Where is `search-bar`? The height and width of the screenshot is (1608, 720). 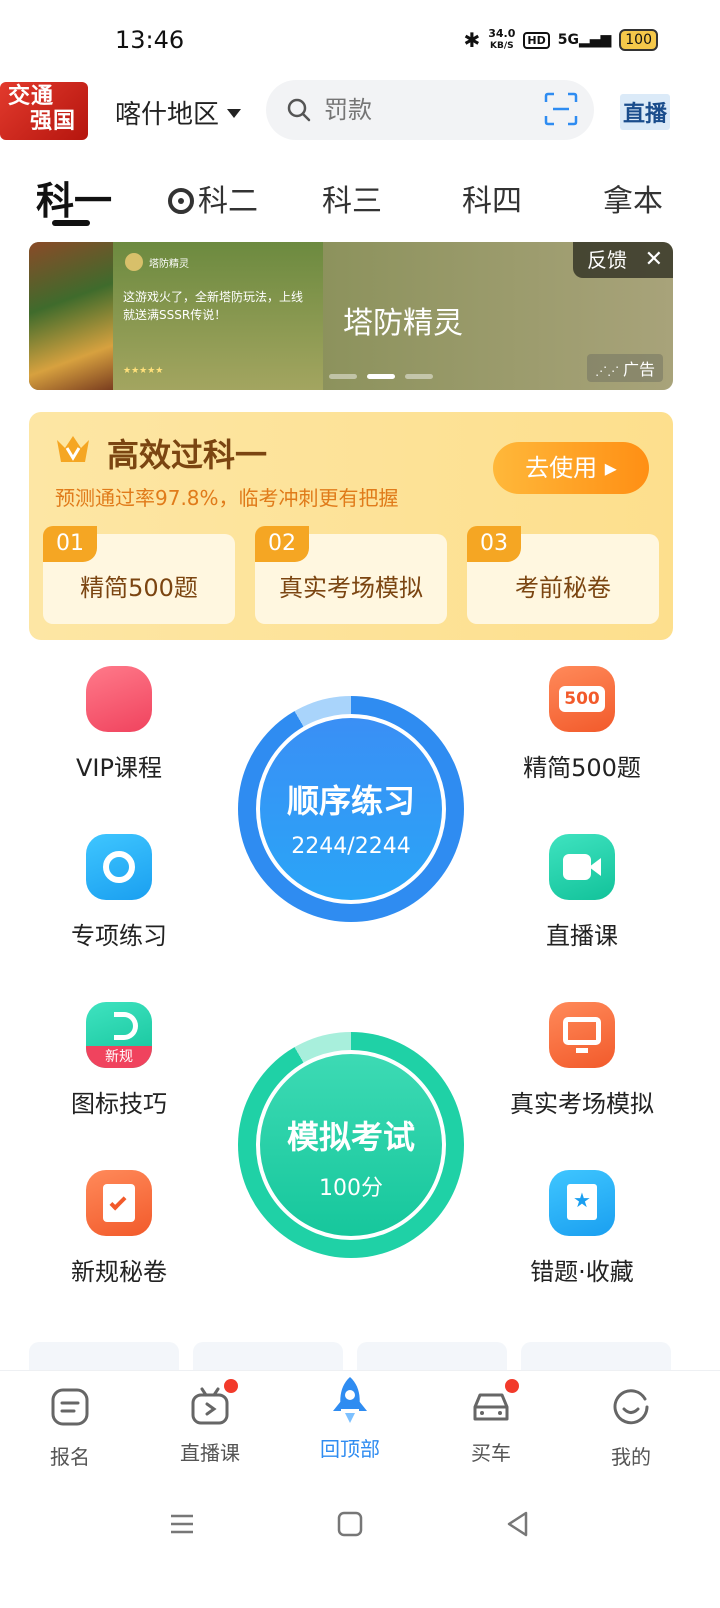
search-bar is located at coordinates (430, 110).